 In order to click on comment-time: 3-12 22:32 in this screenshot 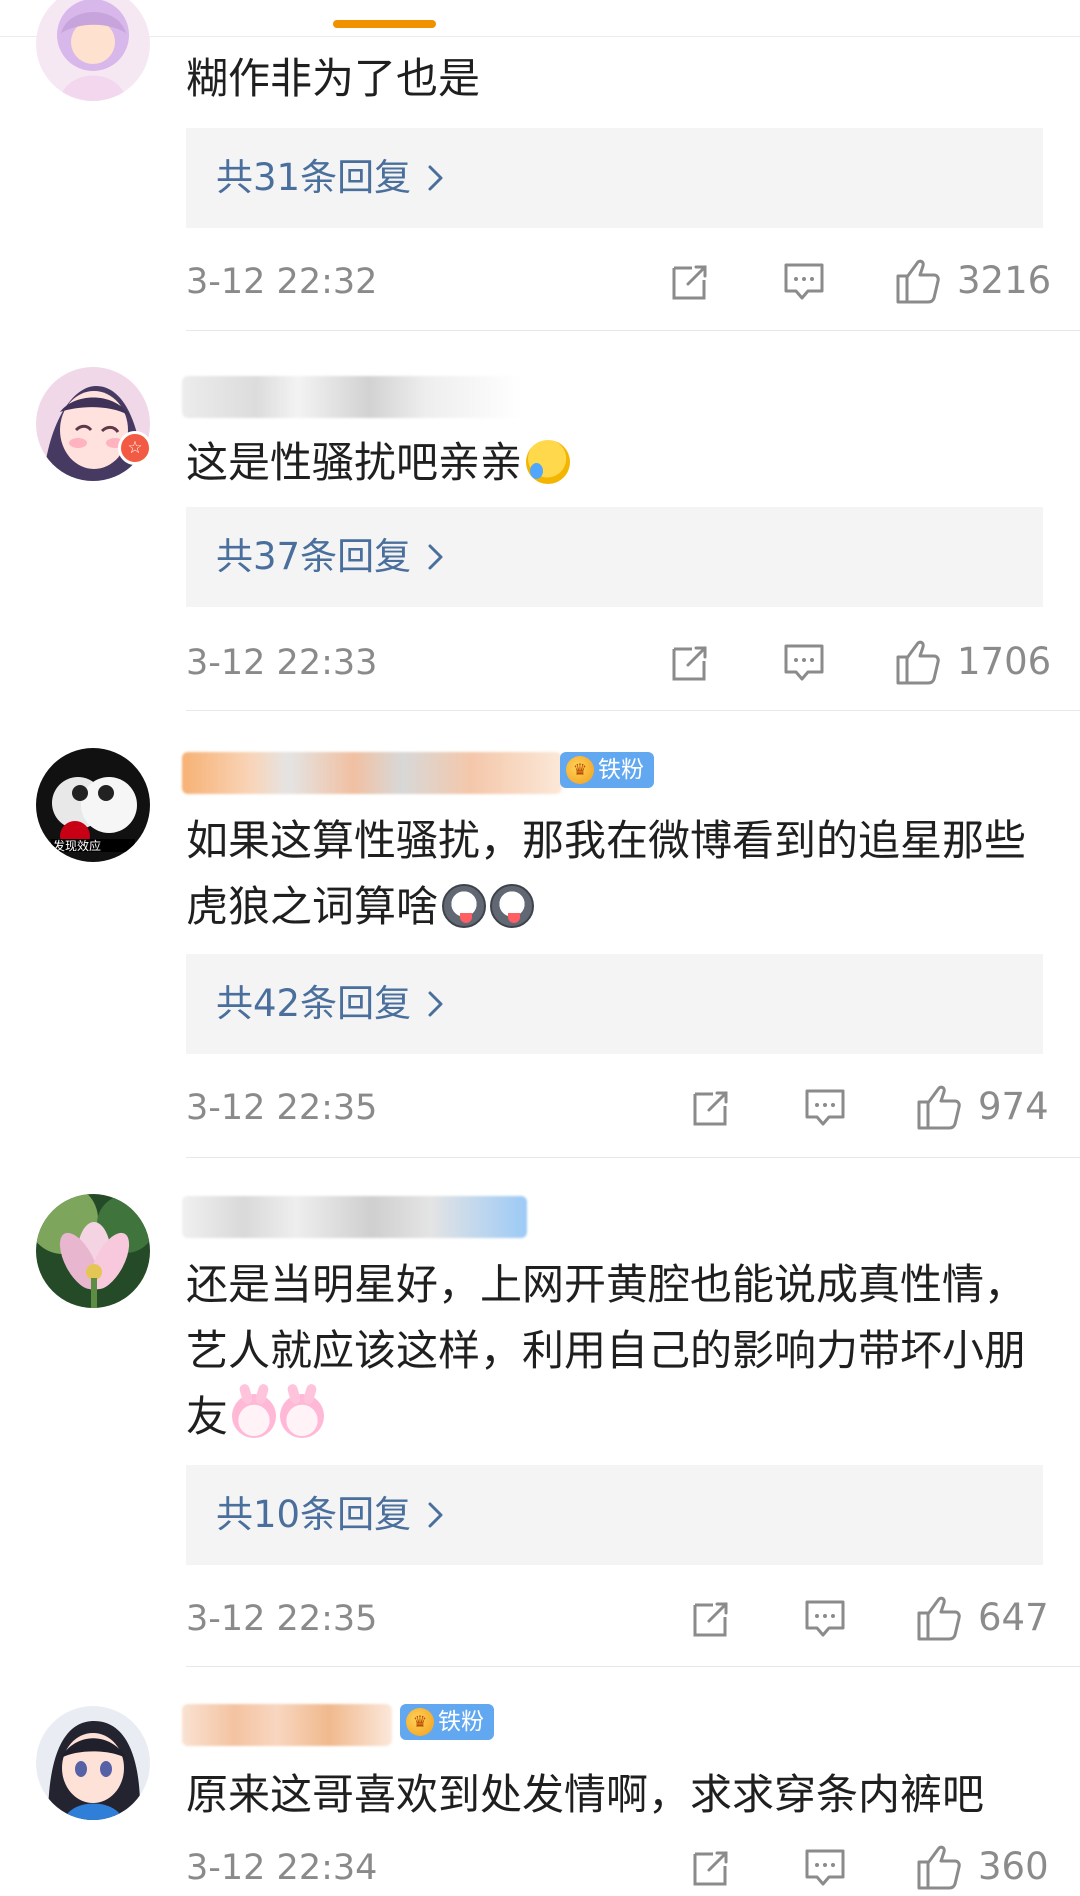, I will do `click(282, 282)`.